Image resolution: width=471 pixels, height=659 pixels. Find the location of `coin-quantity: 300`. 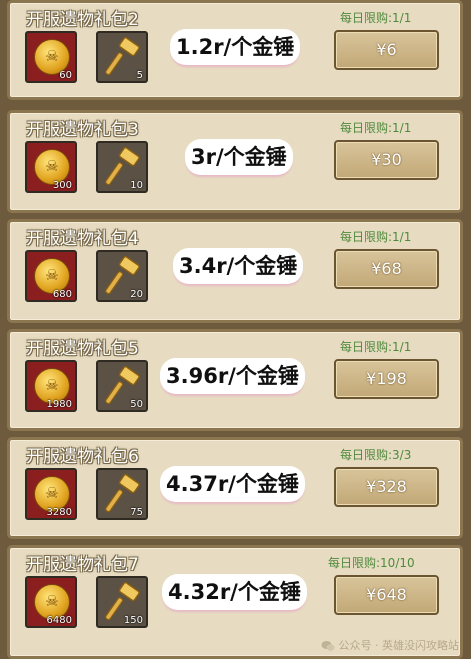

coin-quantity: 300 is located at coordinates (62, 185).